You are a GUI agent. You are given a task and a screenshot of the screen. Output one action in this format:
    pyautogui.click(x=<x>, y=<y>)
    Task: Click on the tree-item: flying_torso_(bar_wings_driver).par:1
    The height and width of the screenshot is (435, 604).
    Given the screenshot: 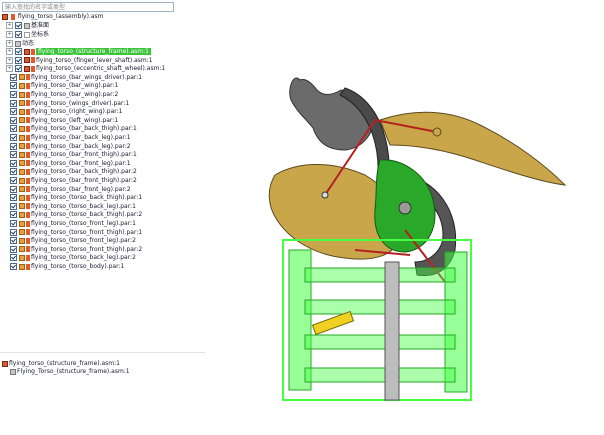 What is the action you would take?
    pyautogui.click(x=76, y=77)
    